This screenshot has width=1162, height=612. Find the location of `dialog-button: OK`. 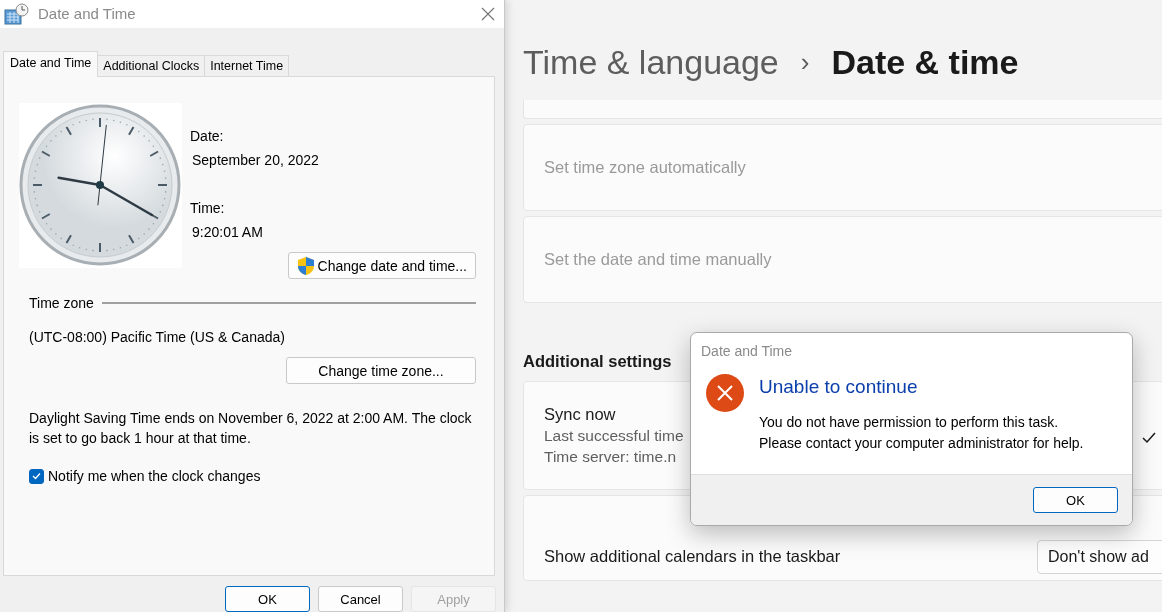

dialog-button: OK is located at coordinates (267, 599).